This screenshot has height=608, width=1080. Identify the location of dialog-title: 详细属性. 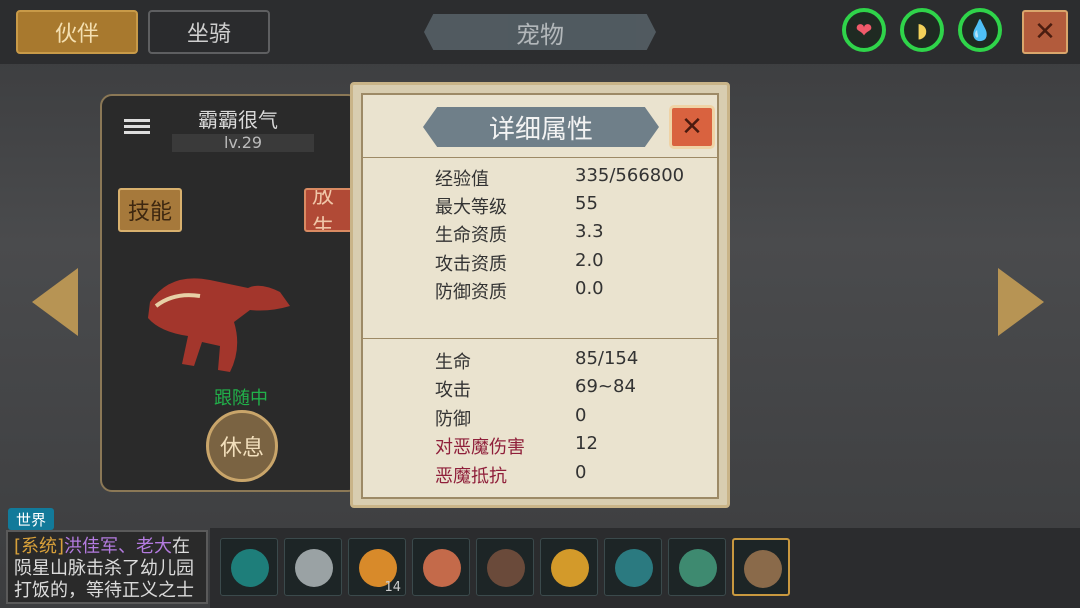
(541, 127).